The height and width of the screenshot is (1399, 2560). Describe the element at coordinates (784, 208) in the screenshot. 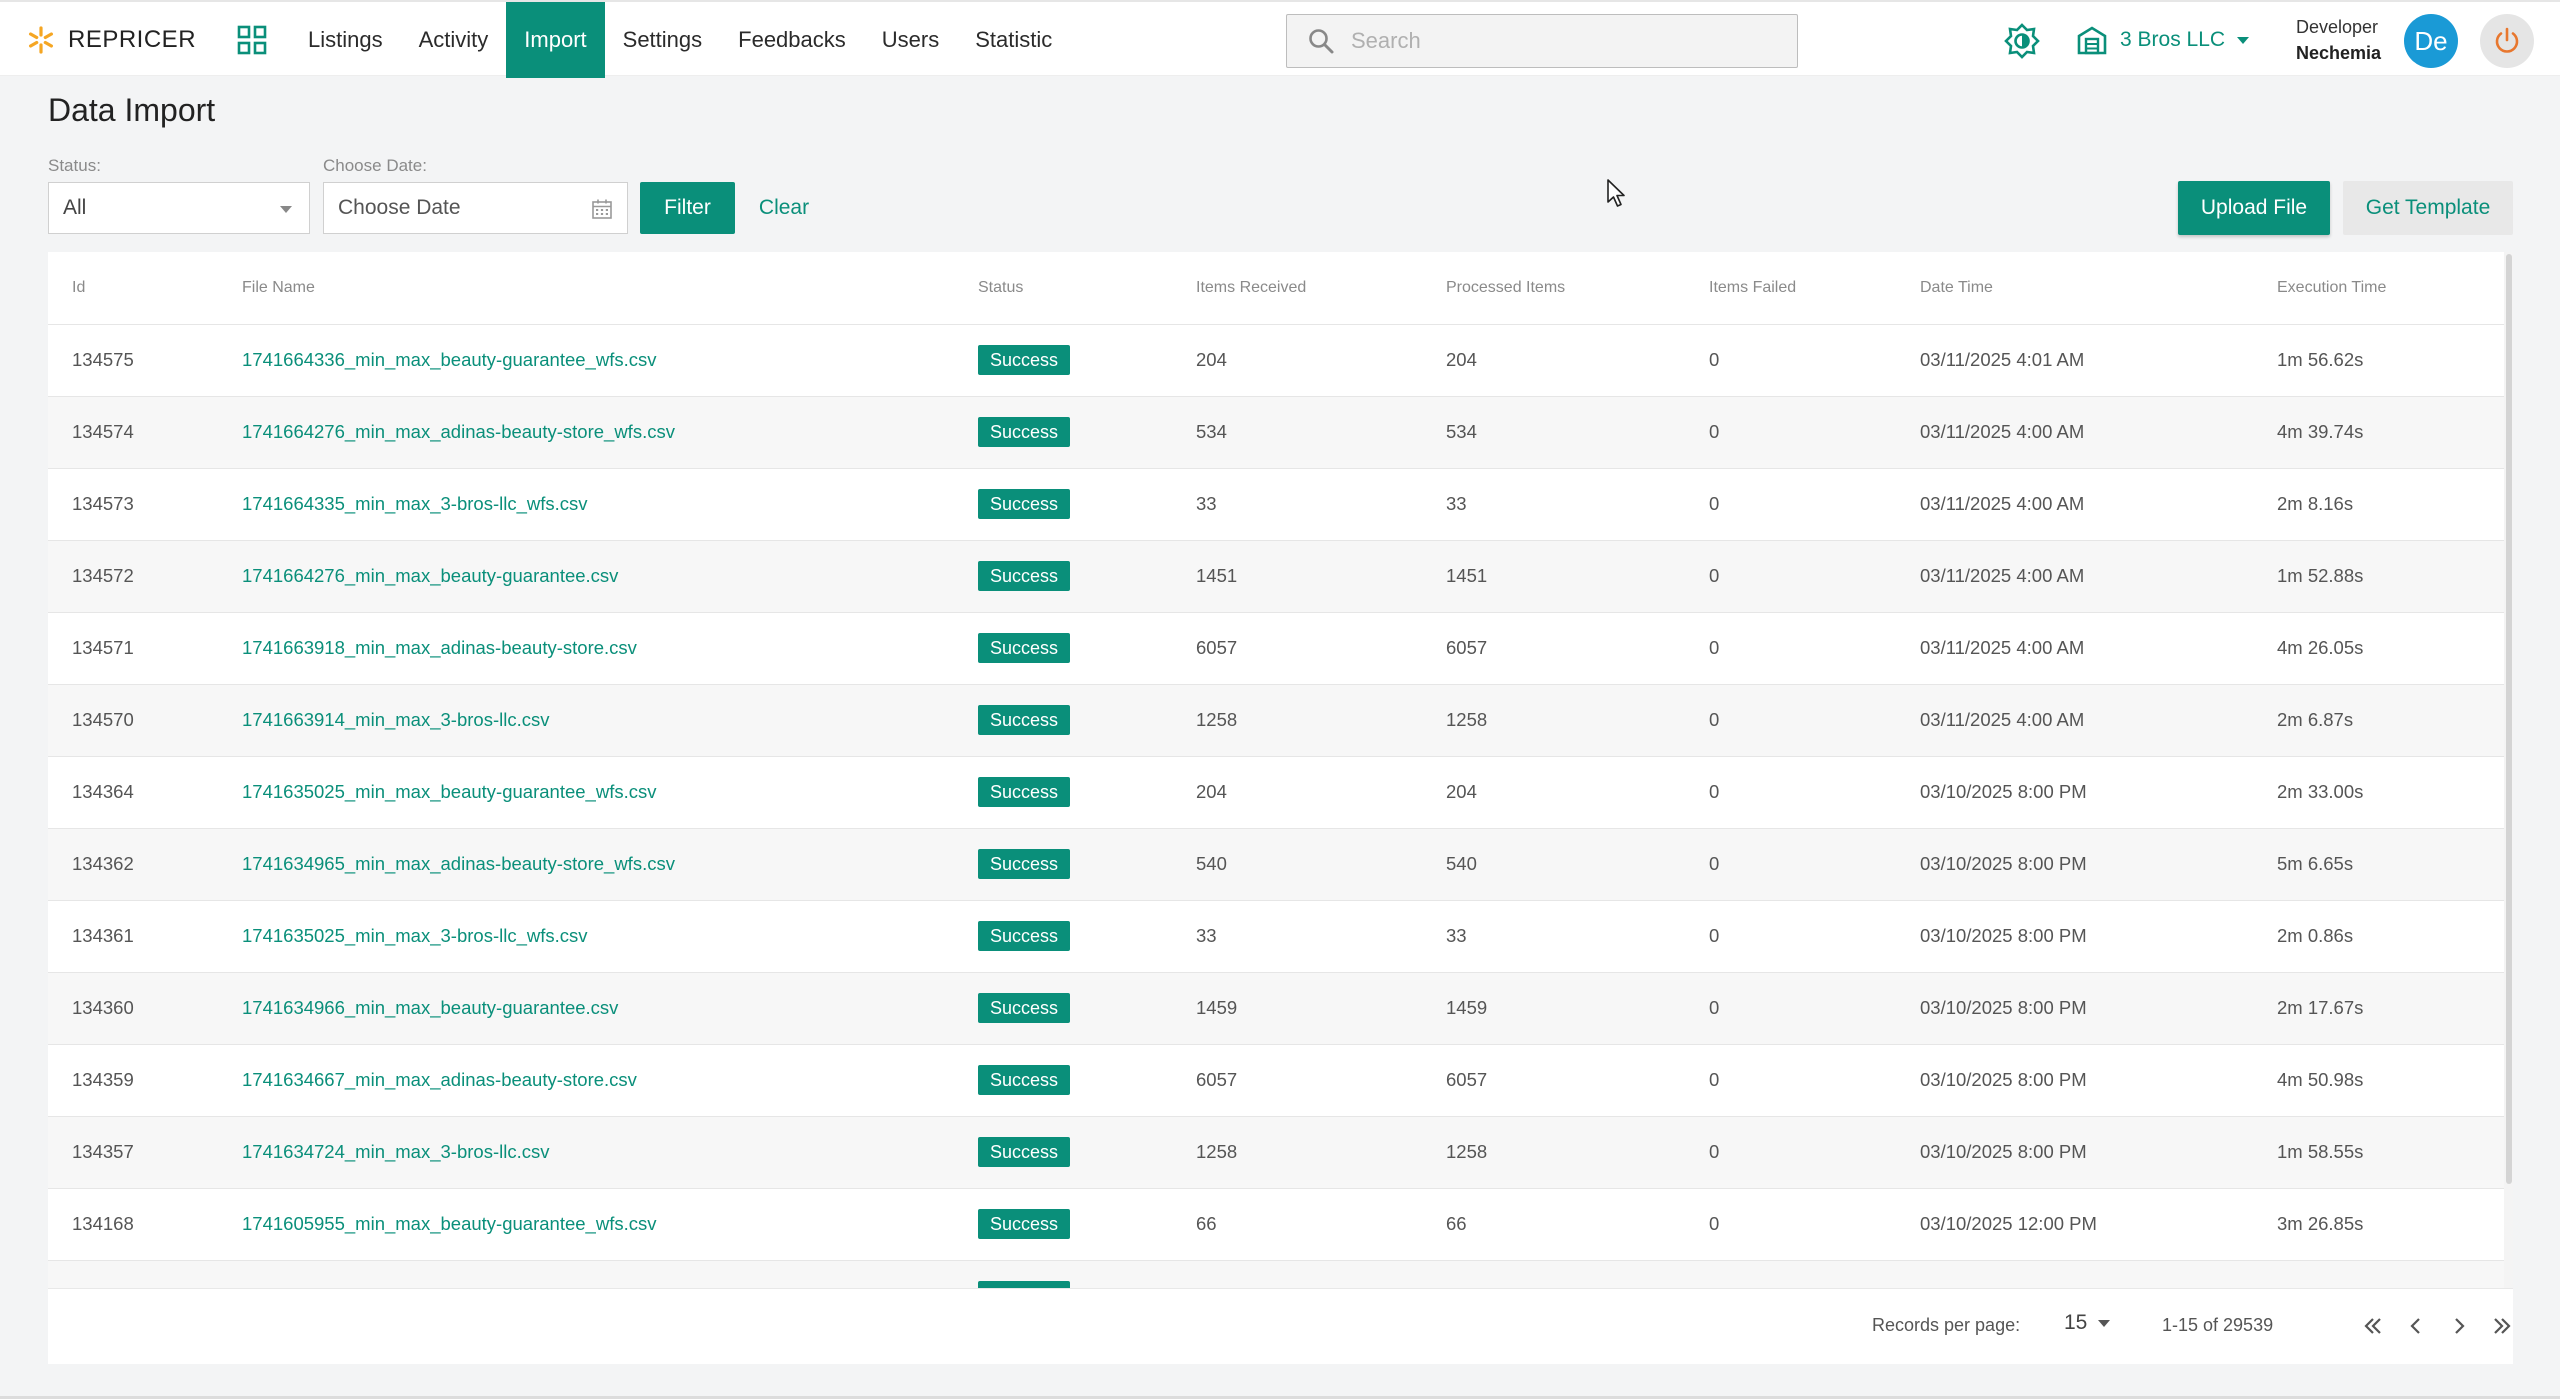

I see `clear-button: Clear` at that location.